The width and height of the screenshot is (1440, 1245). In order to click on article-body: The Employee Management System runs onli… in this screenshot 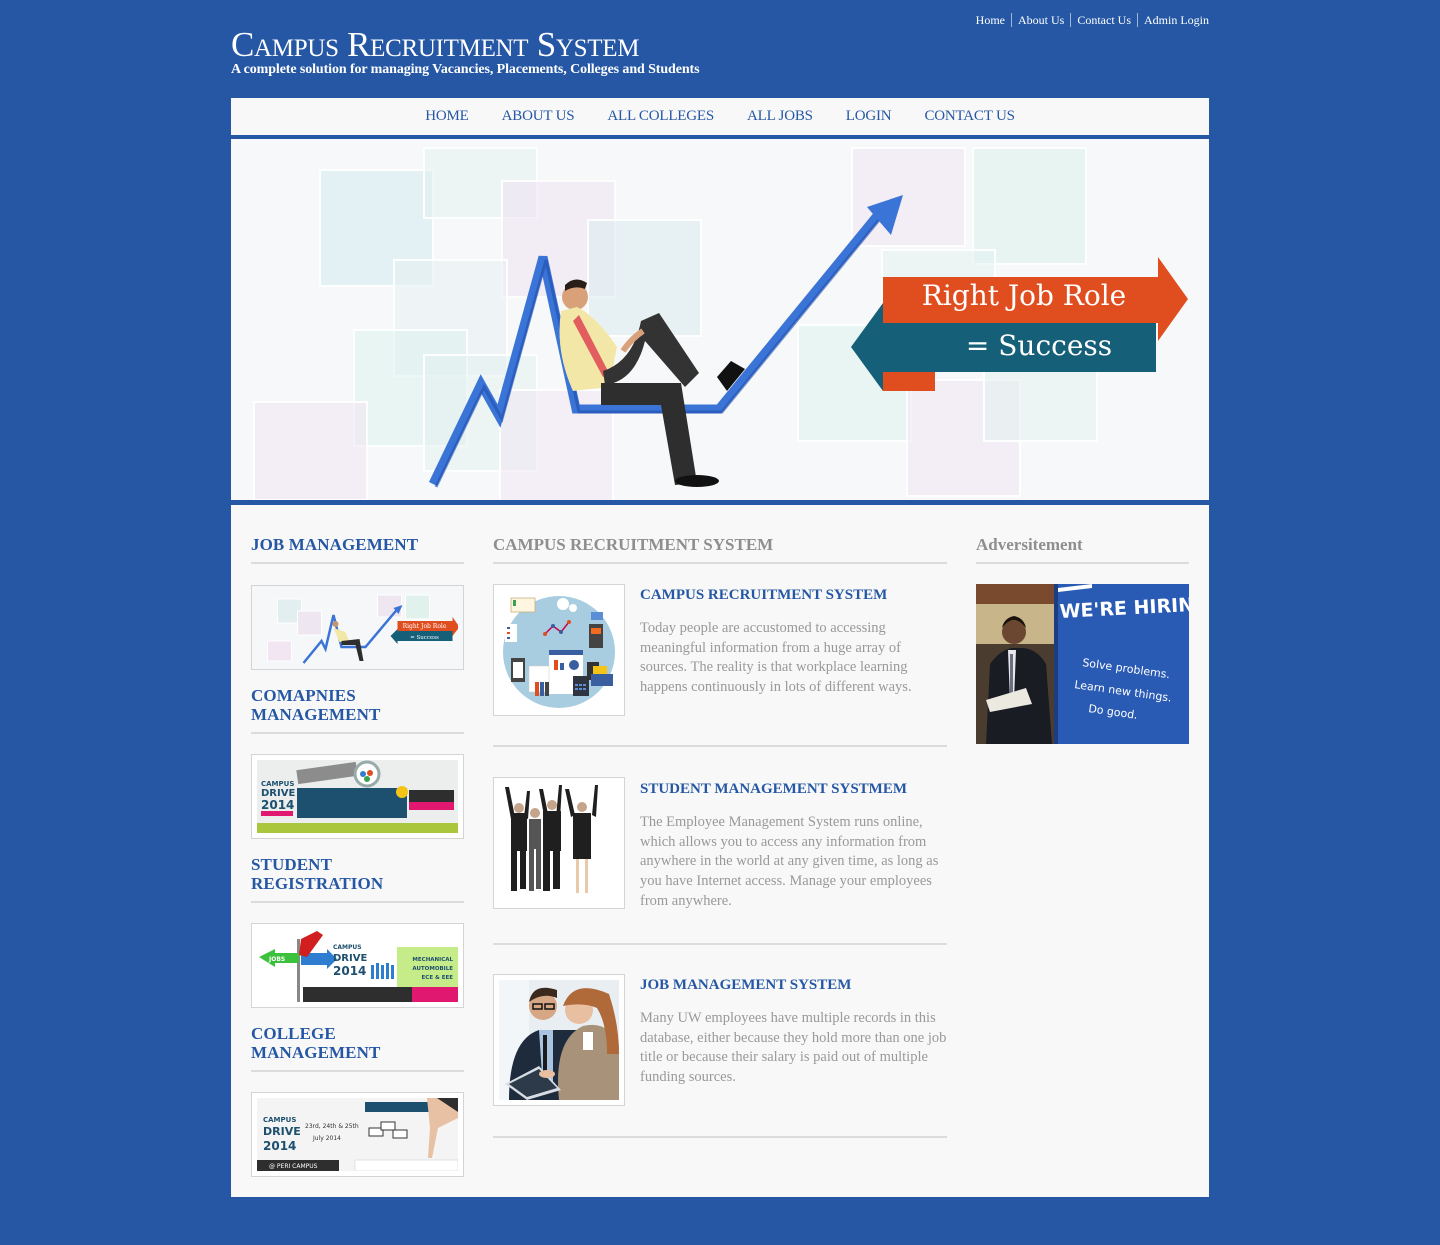, I will do `click(789, 861)`.